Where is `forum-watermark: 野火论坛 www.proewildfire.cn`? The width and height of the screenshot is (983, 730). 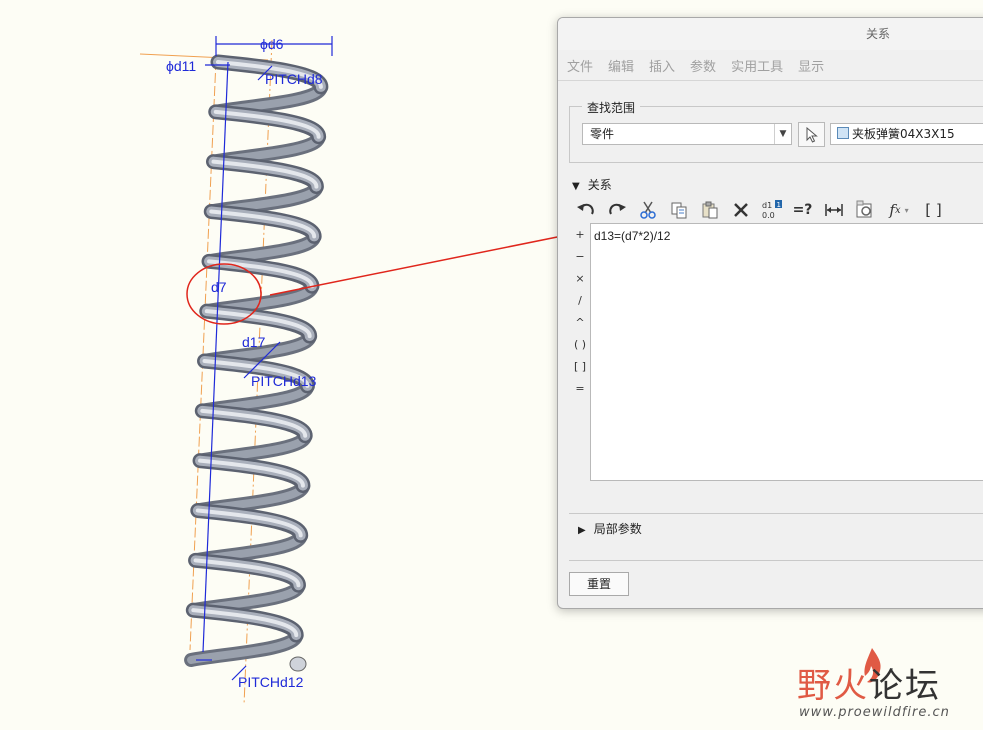 forum-watermark: 野火论坛 www.proewildfire.cn is located at coordinates (884, 686).